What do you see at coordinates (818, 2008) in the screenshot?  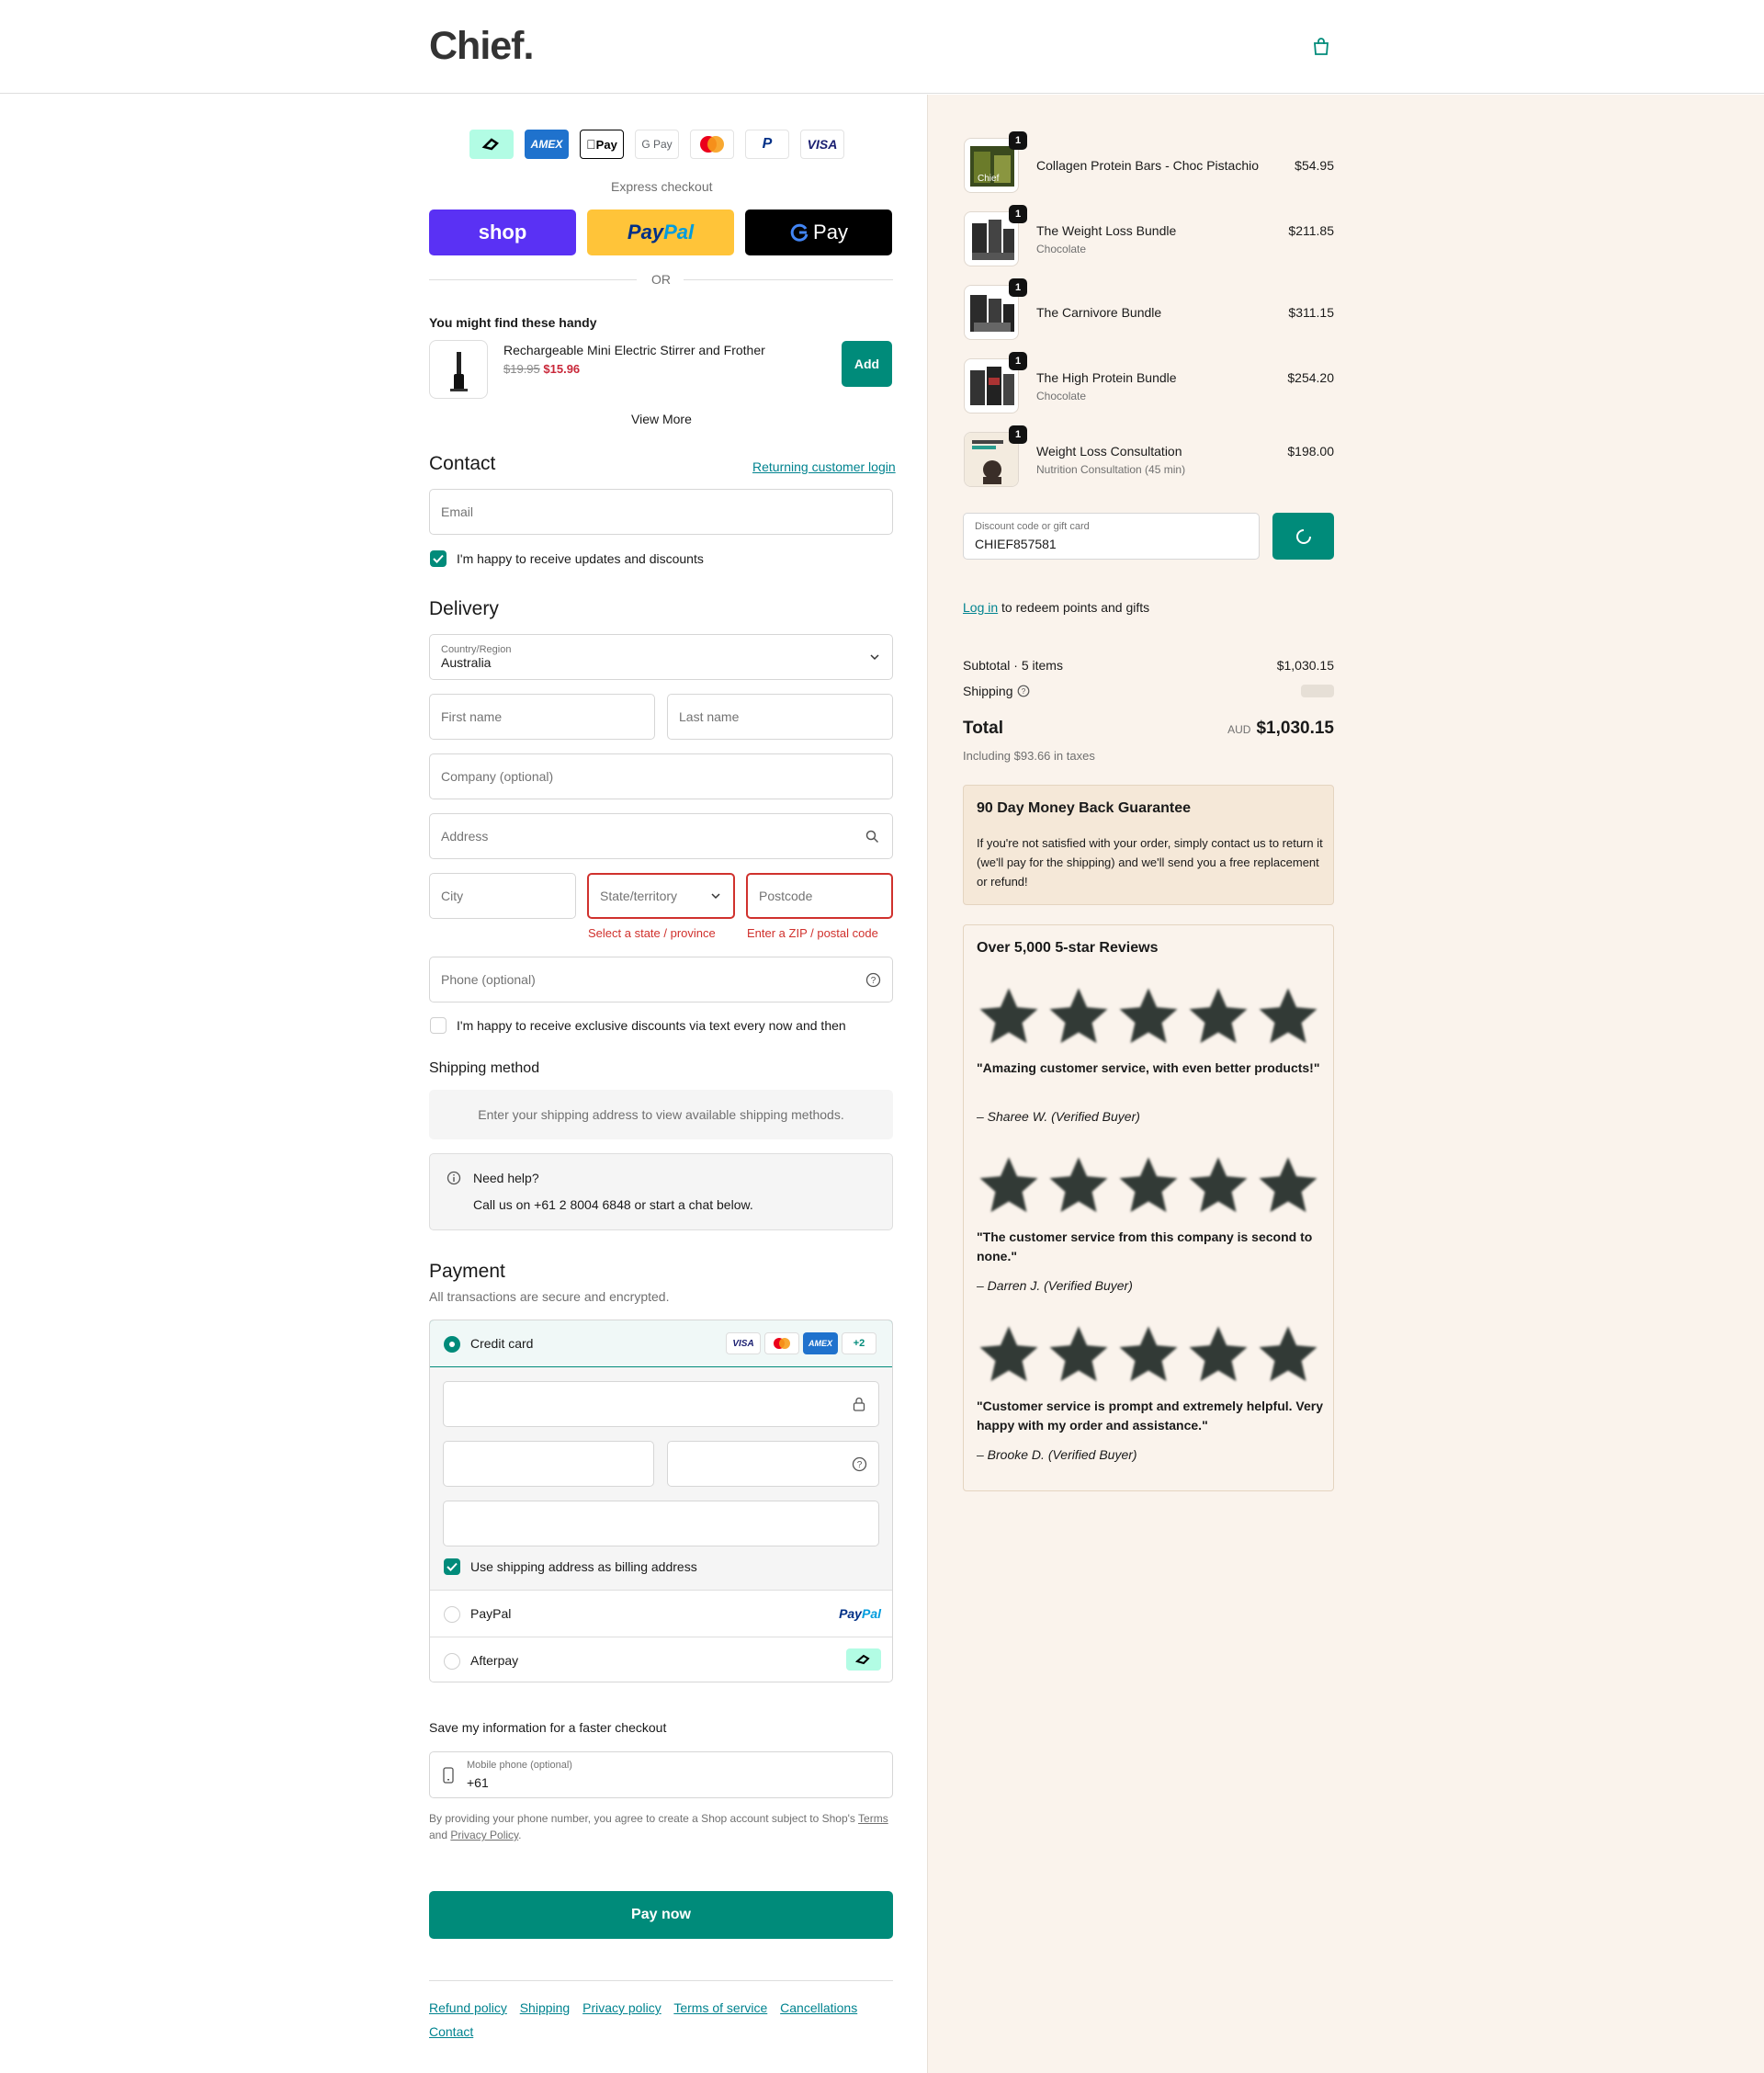 I see `cancellations-link: Cancellations` at bounding box center [818, 2008].